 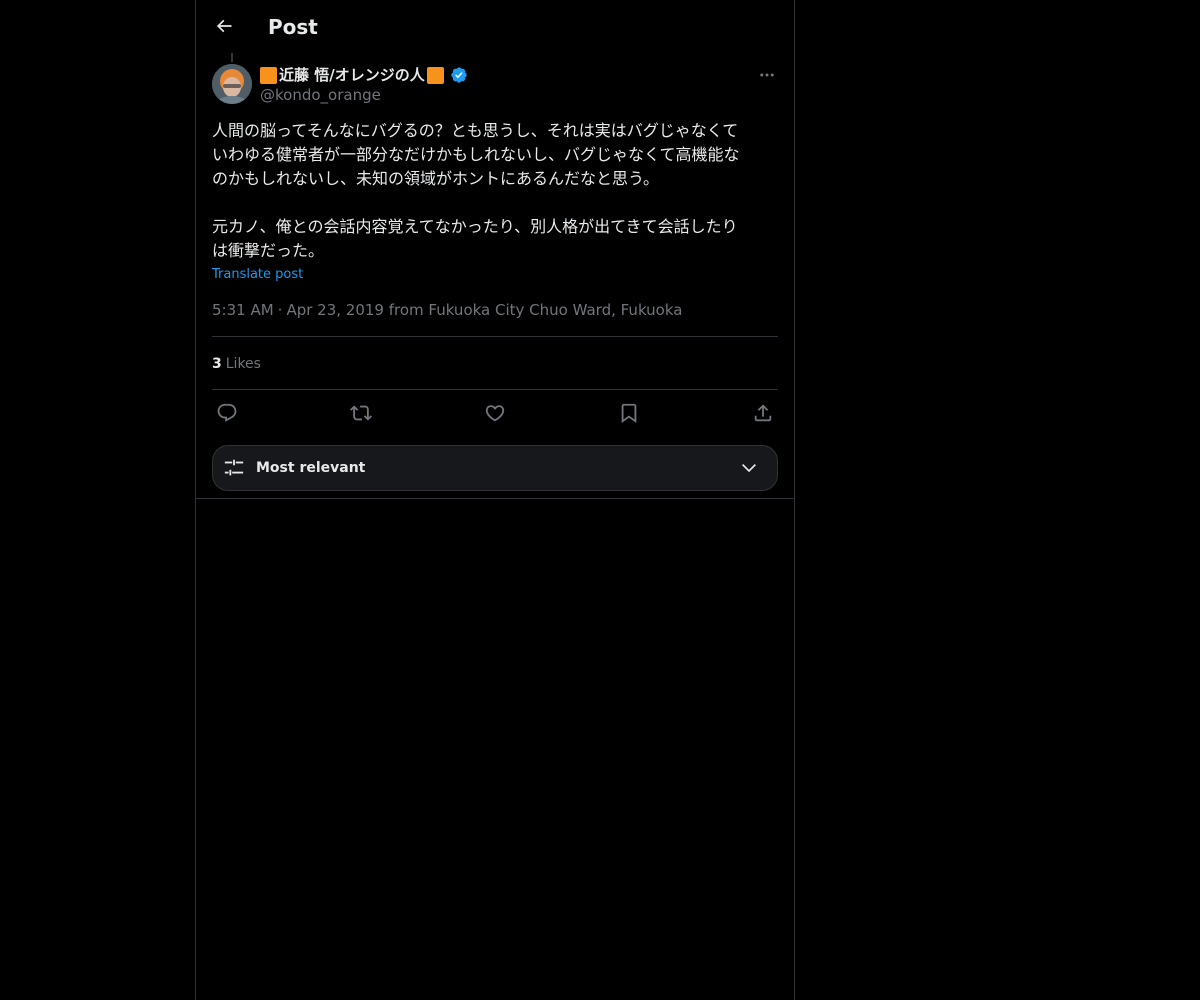 I want to click on repost-button, so click(x=361, y=413).